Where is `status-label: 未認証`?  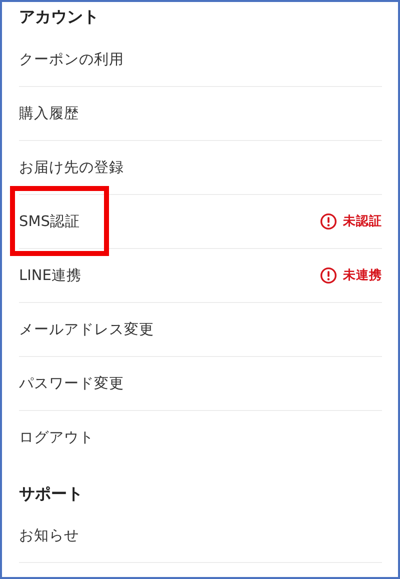 status-label: 未認証 is located at coordinates (362, 221).